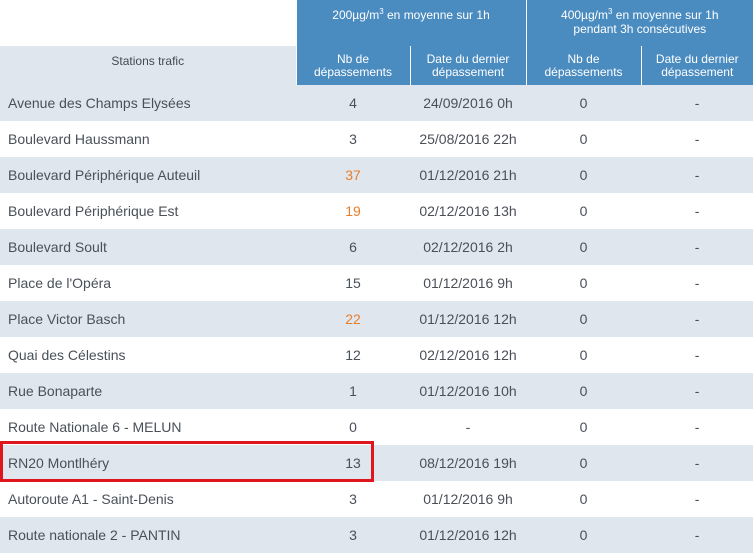  I want to click on station-name: Boulevard Haussmann, so click(148, 139).